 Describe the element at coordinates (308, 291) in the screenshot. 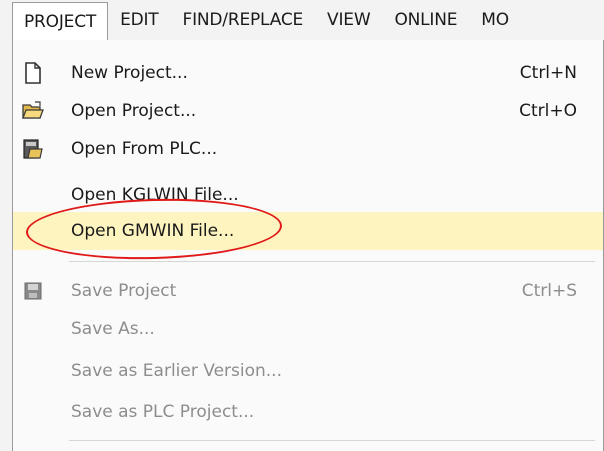

I see `menu-item-save-project: Save Project Ctrl+S` at that location.